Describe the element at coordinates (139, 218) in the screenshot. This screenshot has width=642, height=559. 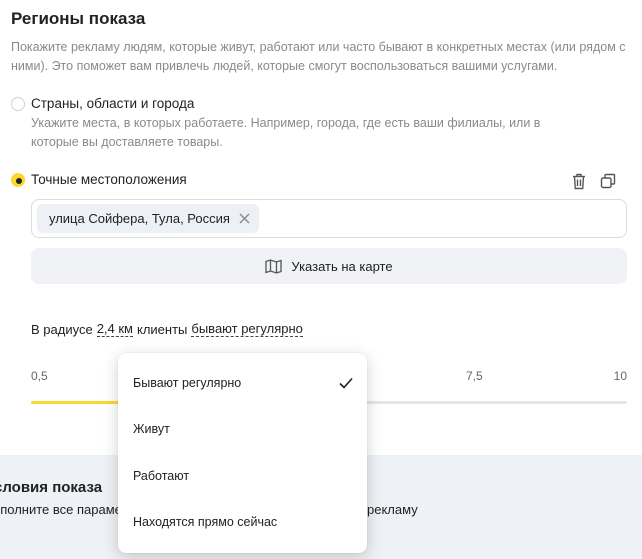
I see `location-chip-label: улица Сойфера, Тула, Россия` at that location.